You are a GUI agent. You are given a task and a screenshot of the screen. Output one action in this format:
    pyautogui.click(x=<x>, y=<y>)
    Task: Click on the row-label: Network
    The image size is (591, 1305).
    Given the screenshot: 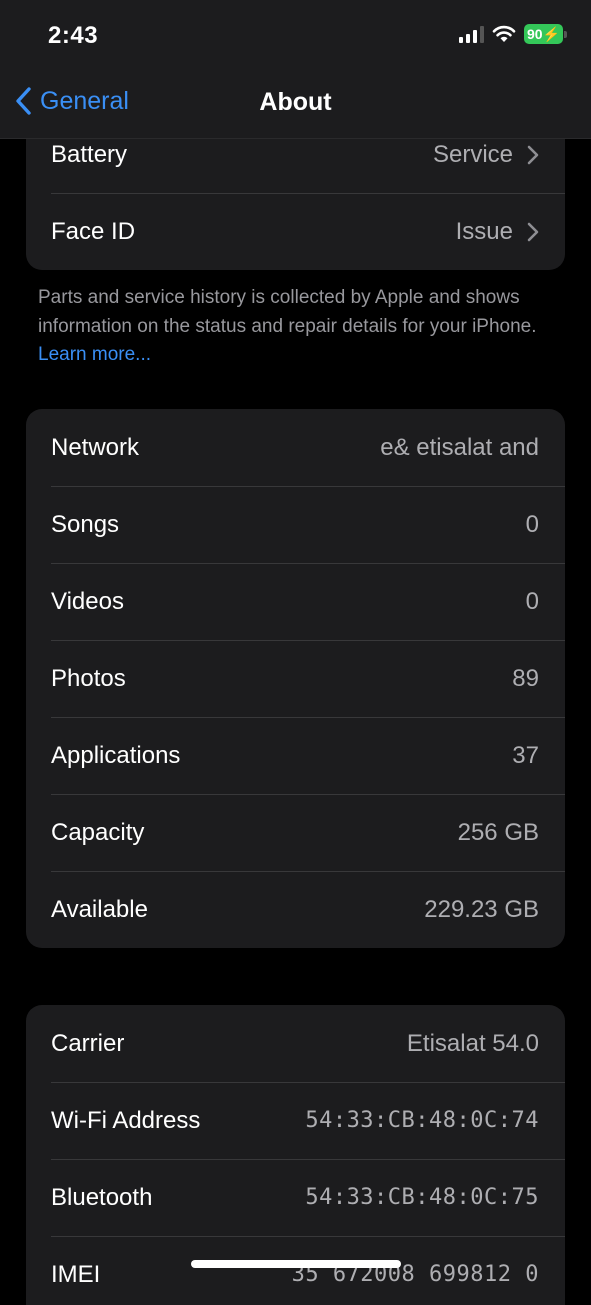 What is the action you would take?
    pyautogui.click(x=95, y=447)
    